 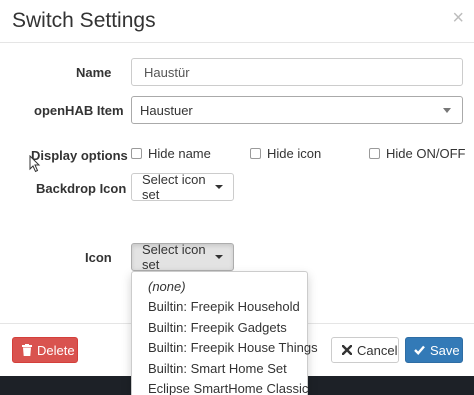 I want to click on backdrop-icon-set-label: Select icon set, so click(x=174, y=187).